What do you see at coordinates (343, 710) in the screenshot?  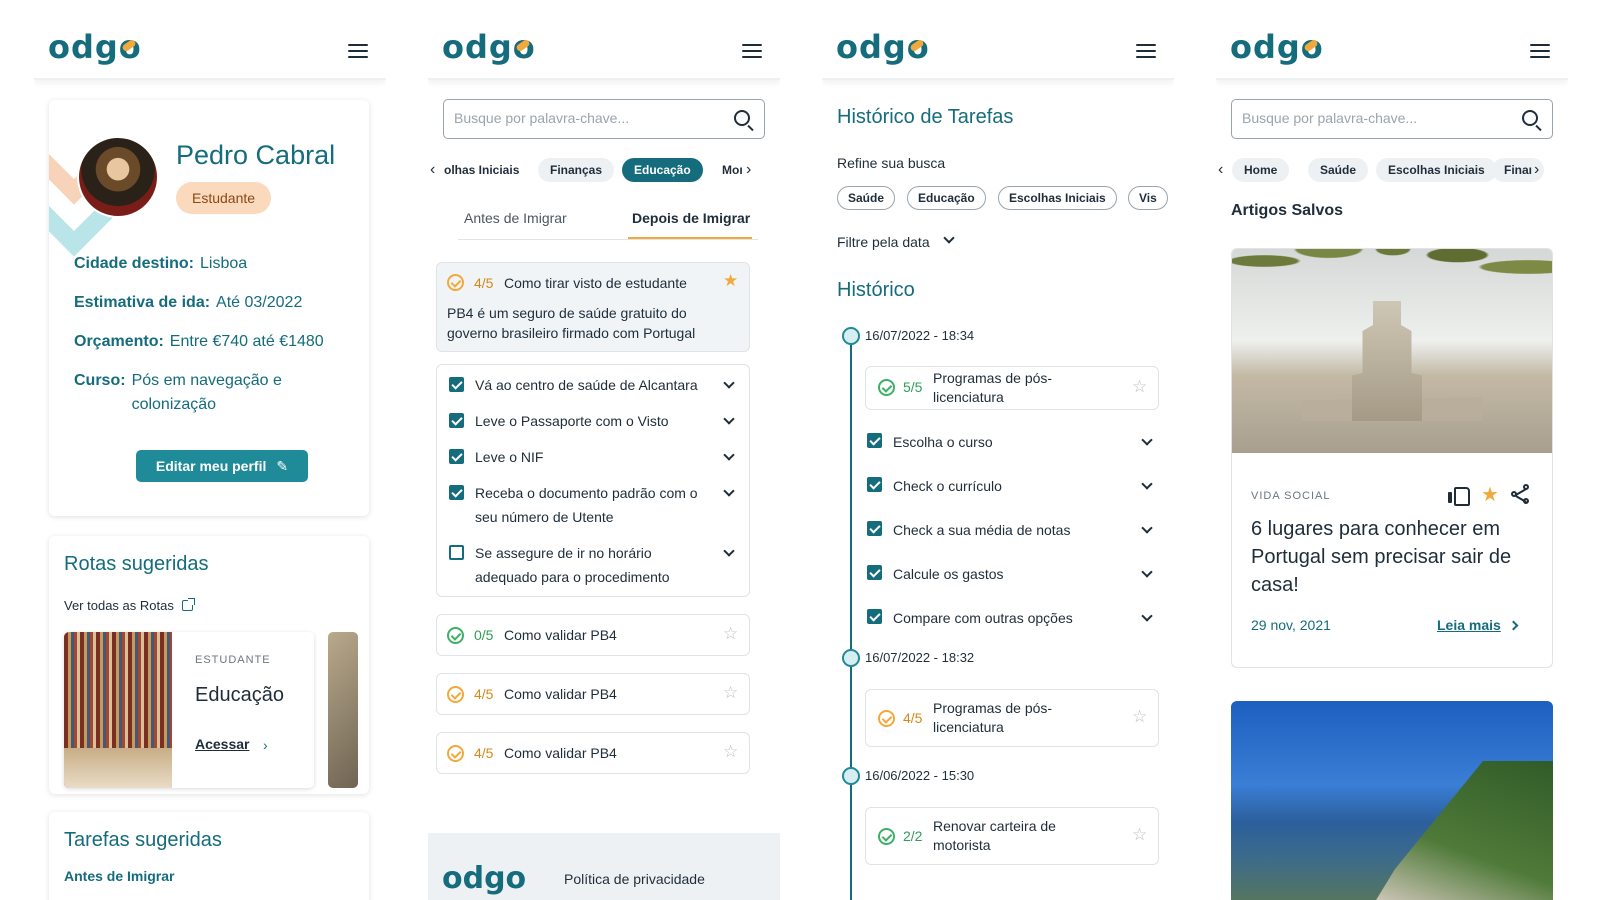 I see `route-tile-next` at bounding box center [343, 710].